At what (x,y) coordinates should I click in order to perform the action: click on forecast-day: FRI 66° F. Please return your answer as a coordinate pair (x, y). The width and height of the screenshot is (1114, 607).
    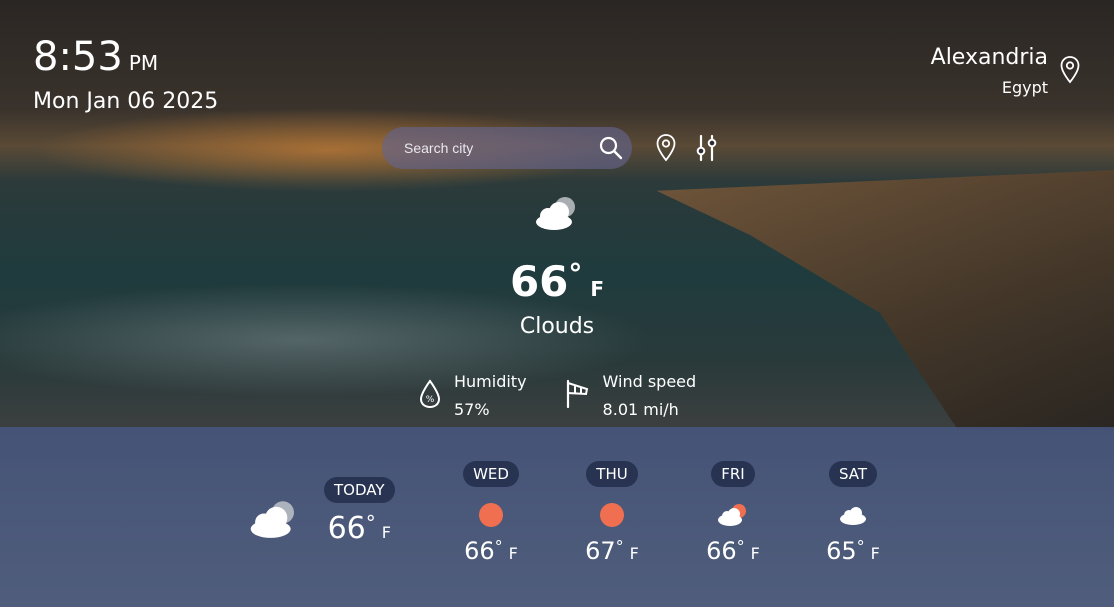
    Looking at the image, I should click on (733, 513).